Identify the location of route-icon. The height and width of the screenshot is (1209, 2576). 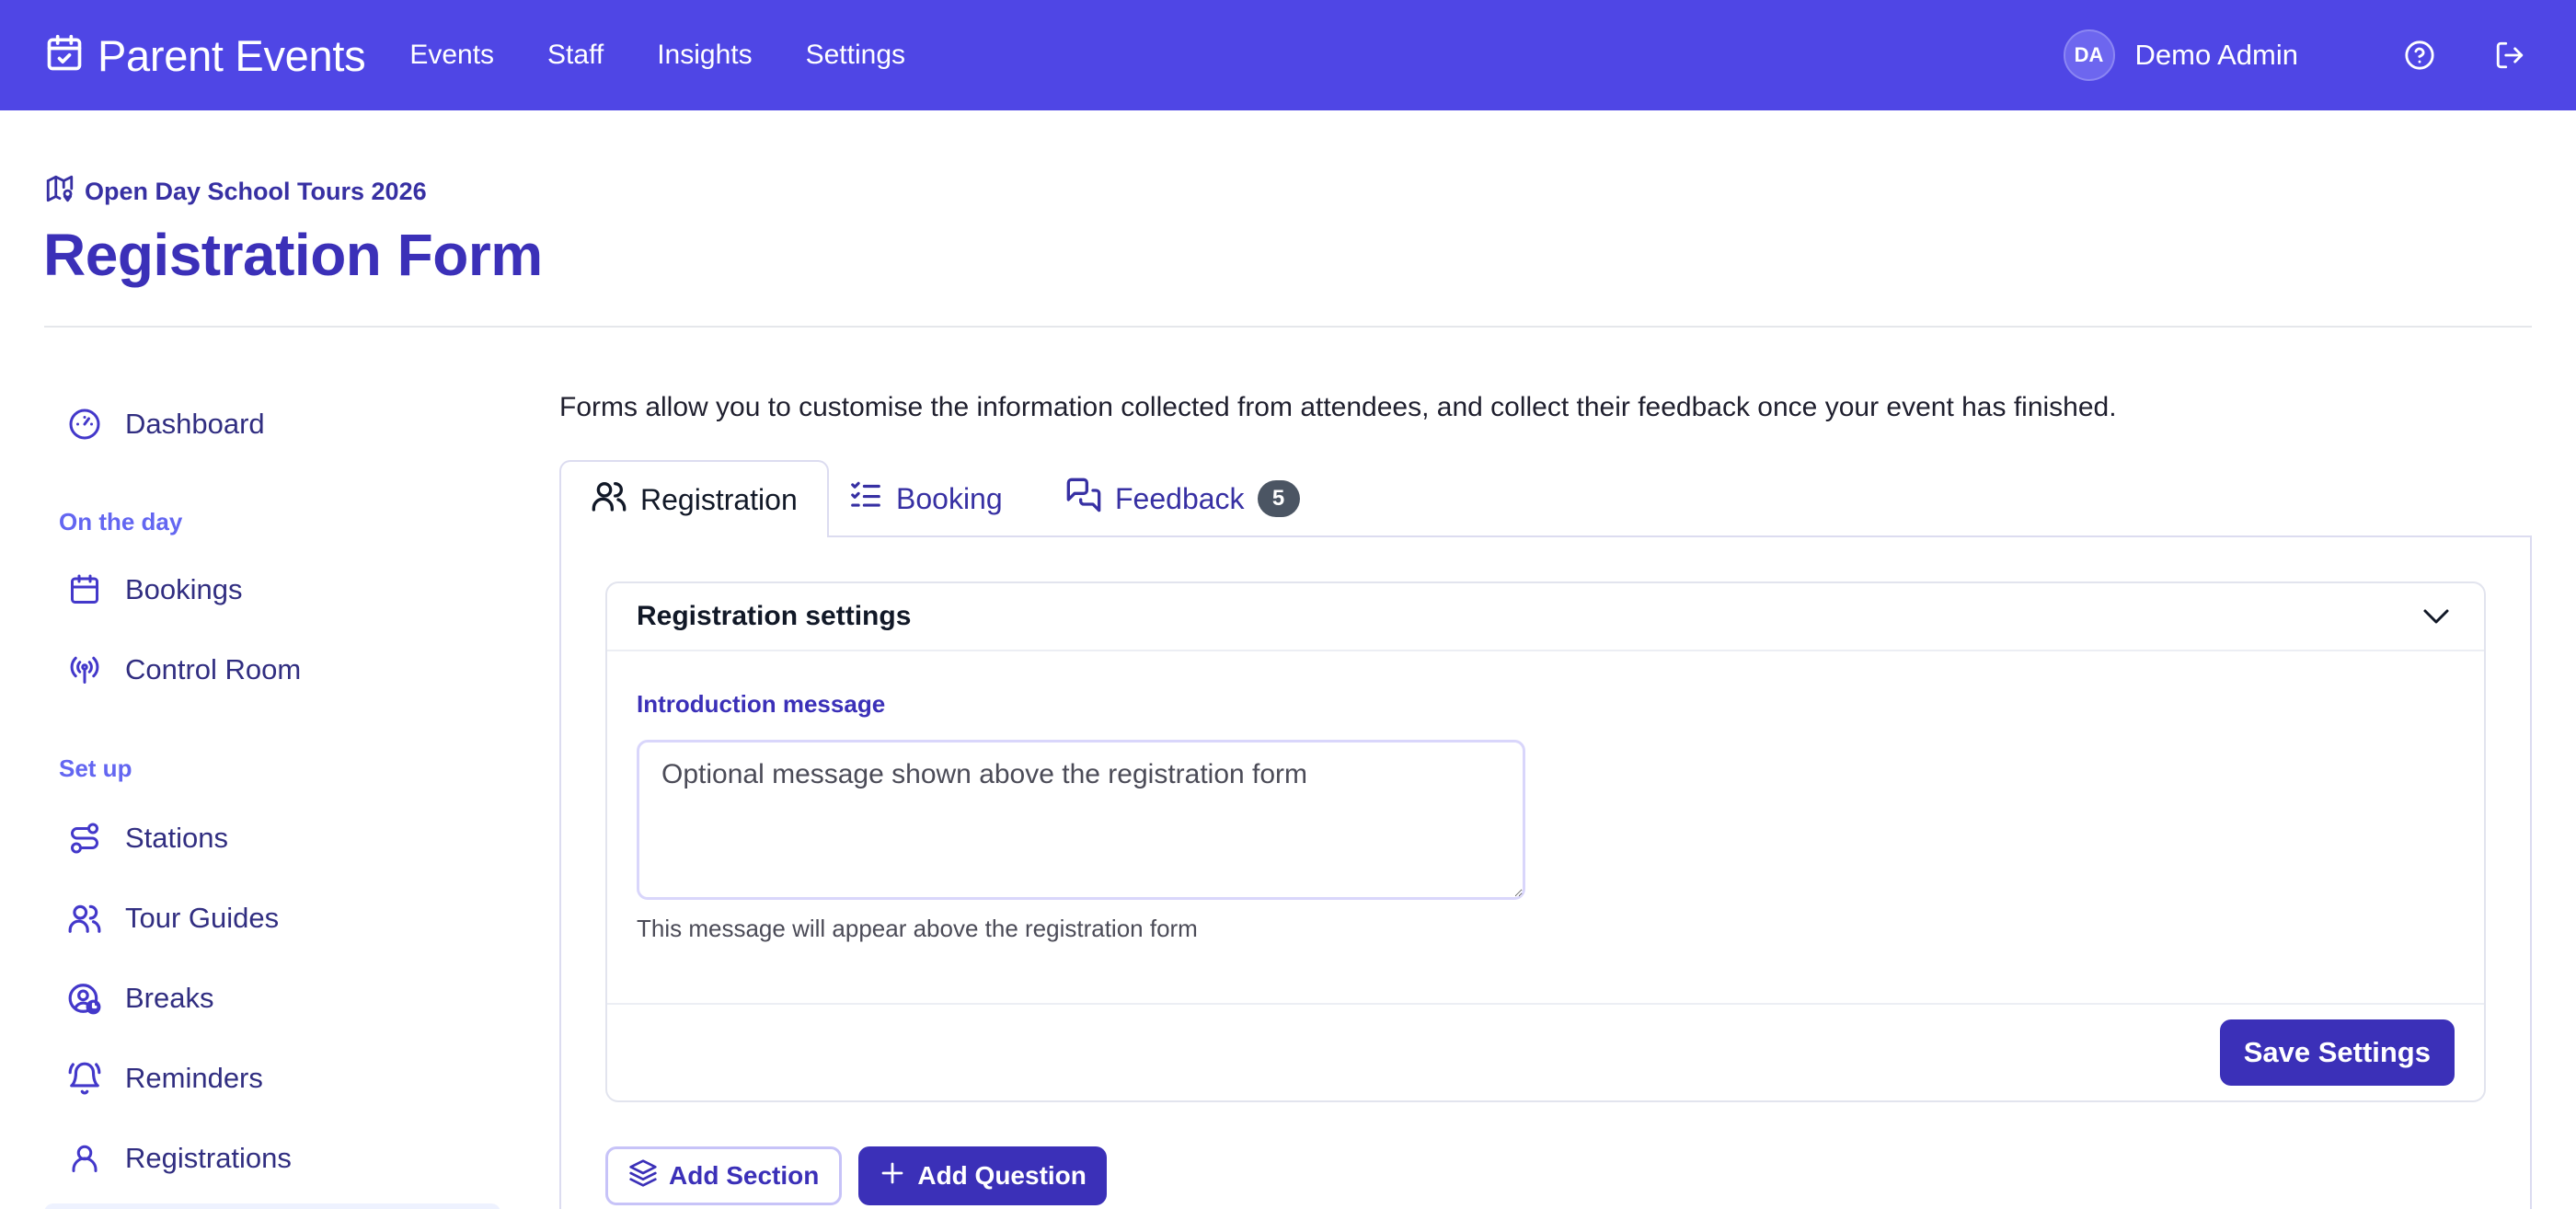
(84, 838).